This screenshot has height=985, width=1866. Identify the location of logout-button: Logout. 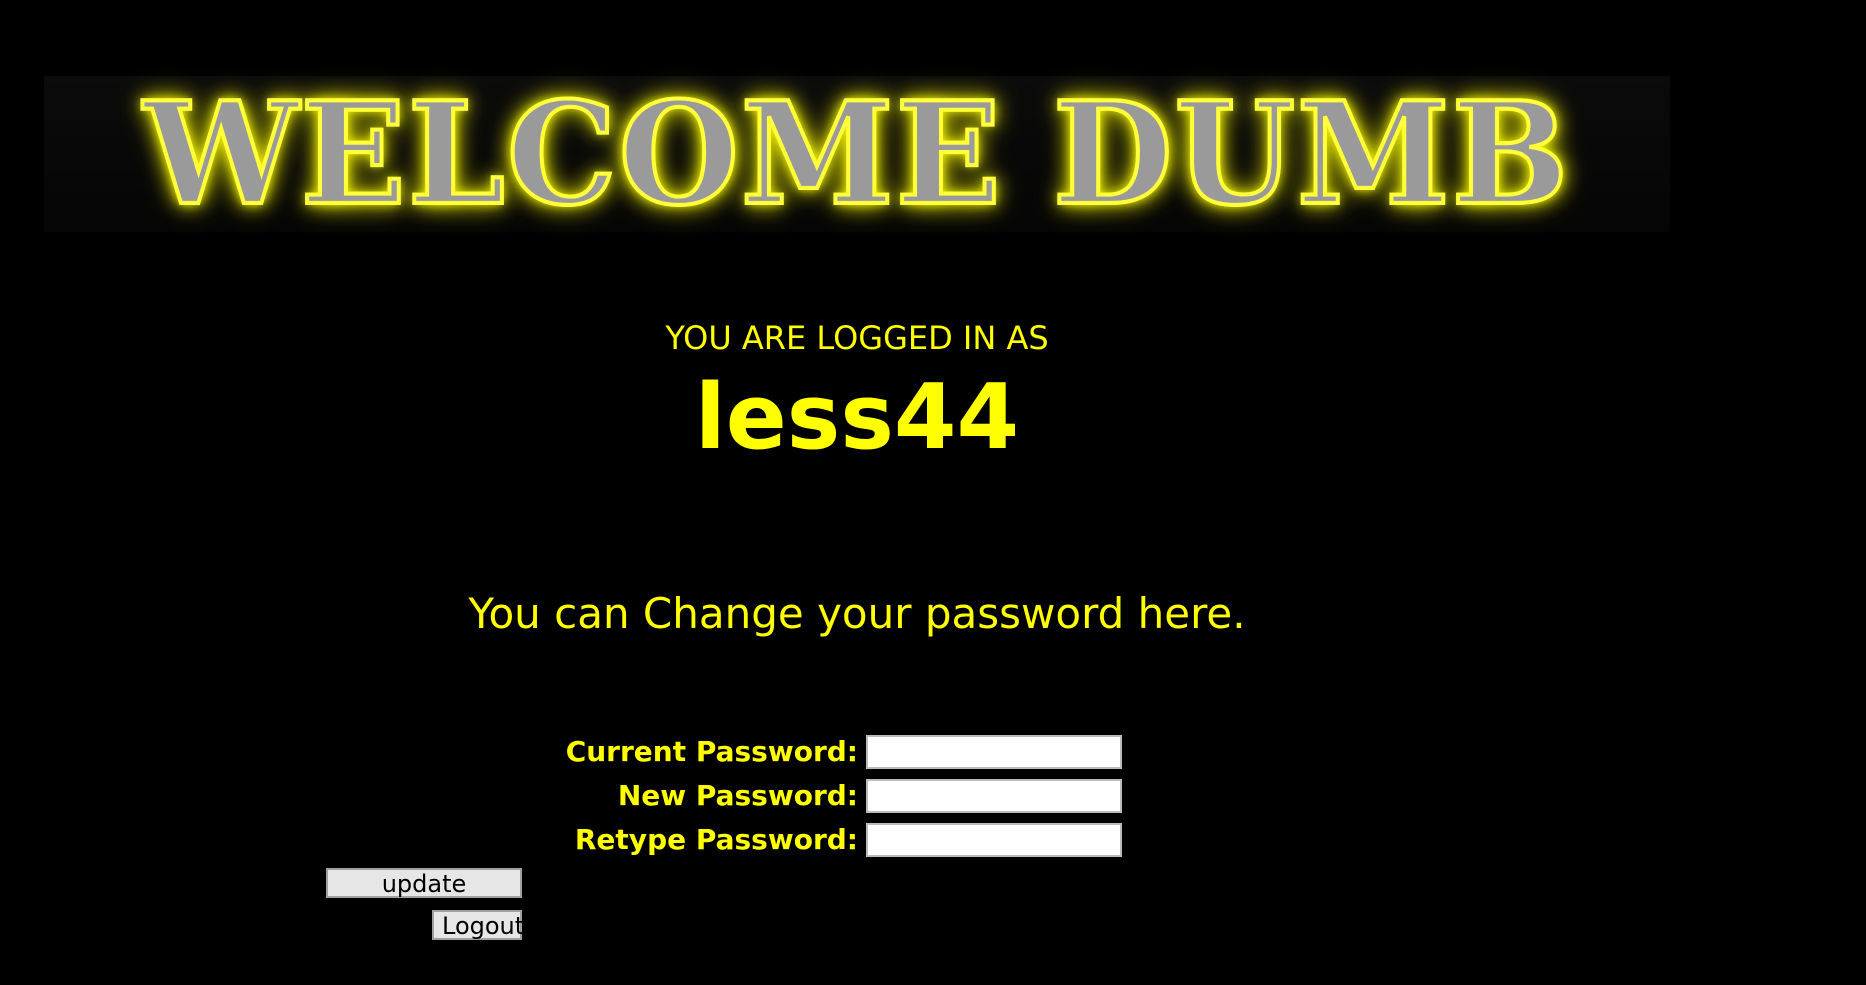
(478, 925).